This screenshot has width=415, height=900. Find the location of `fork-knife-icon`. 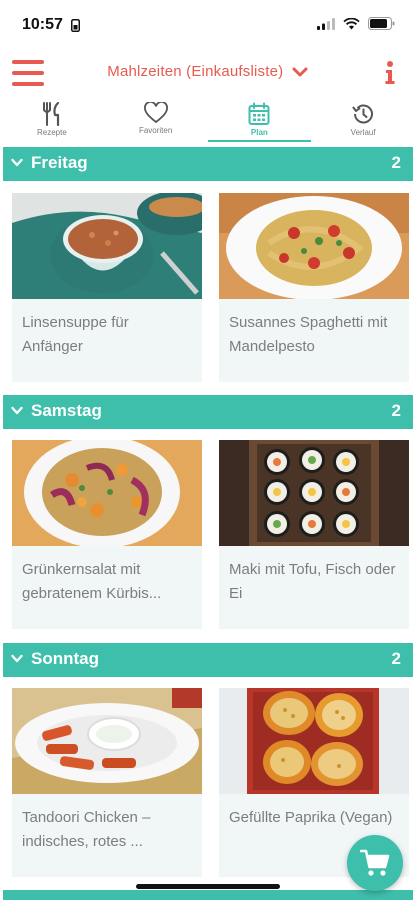

fork-knife-icon is located at coordinates (50, 114).